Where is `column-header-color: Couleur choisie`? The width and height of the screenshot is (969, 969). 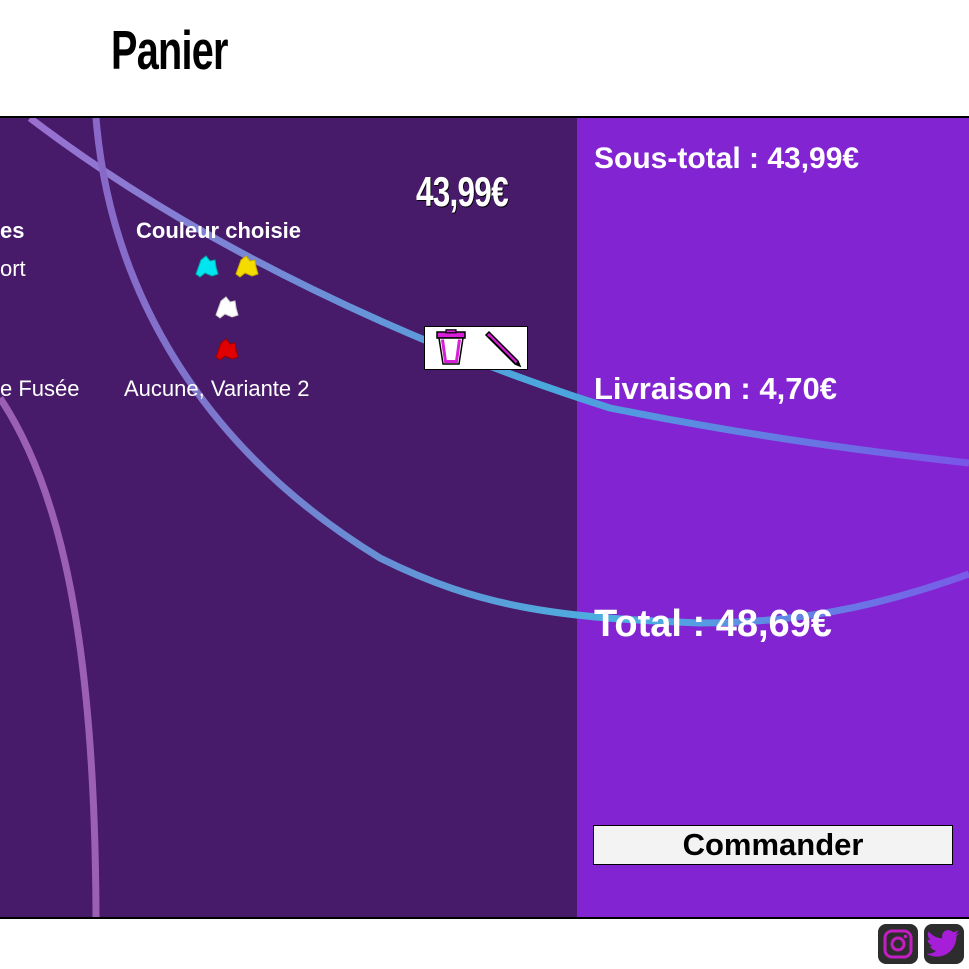 column-header-color: Couleur choisie is located at coordinates (219, 230).